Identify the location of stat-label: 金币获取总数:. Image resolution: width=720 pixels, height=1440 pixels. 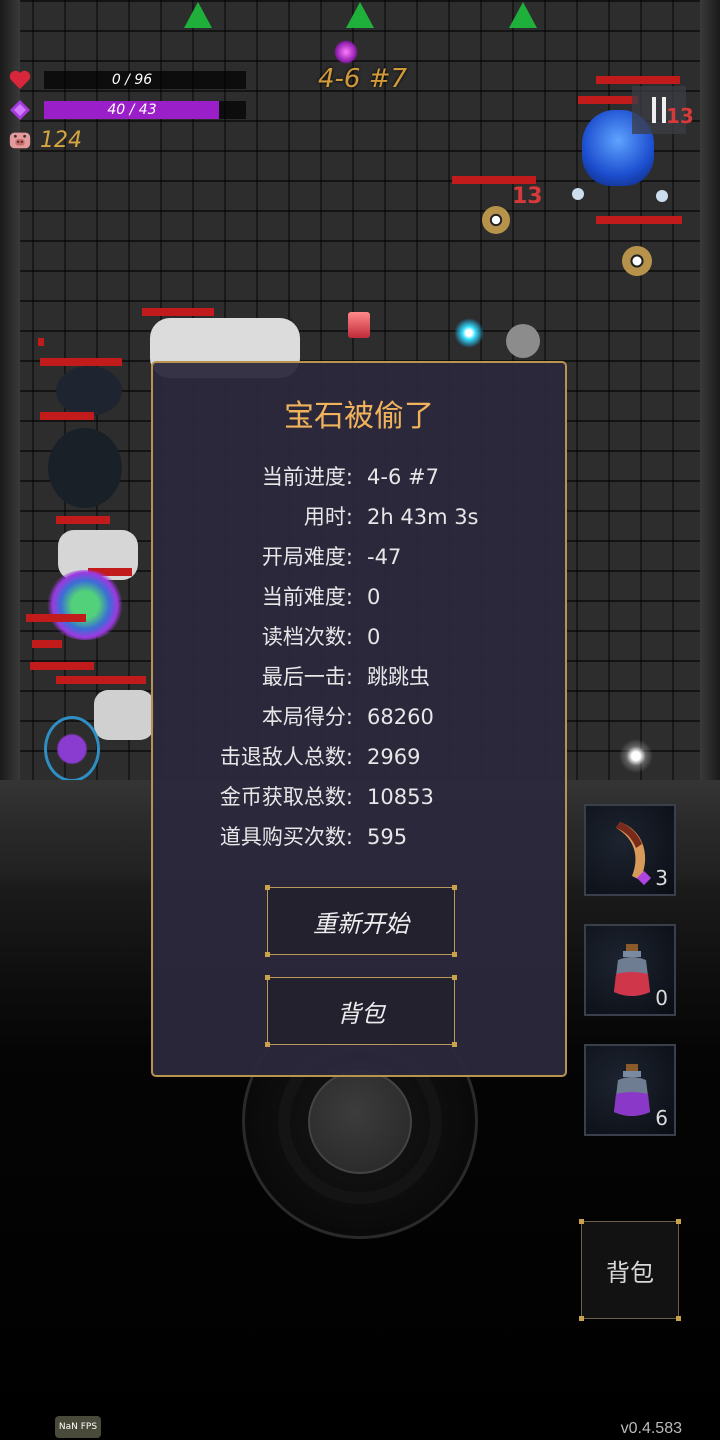
(286, 797).